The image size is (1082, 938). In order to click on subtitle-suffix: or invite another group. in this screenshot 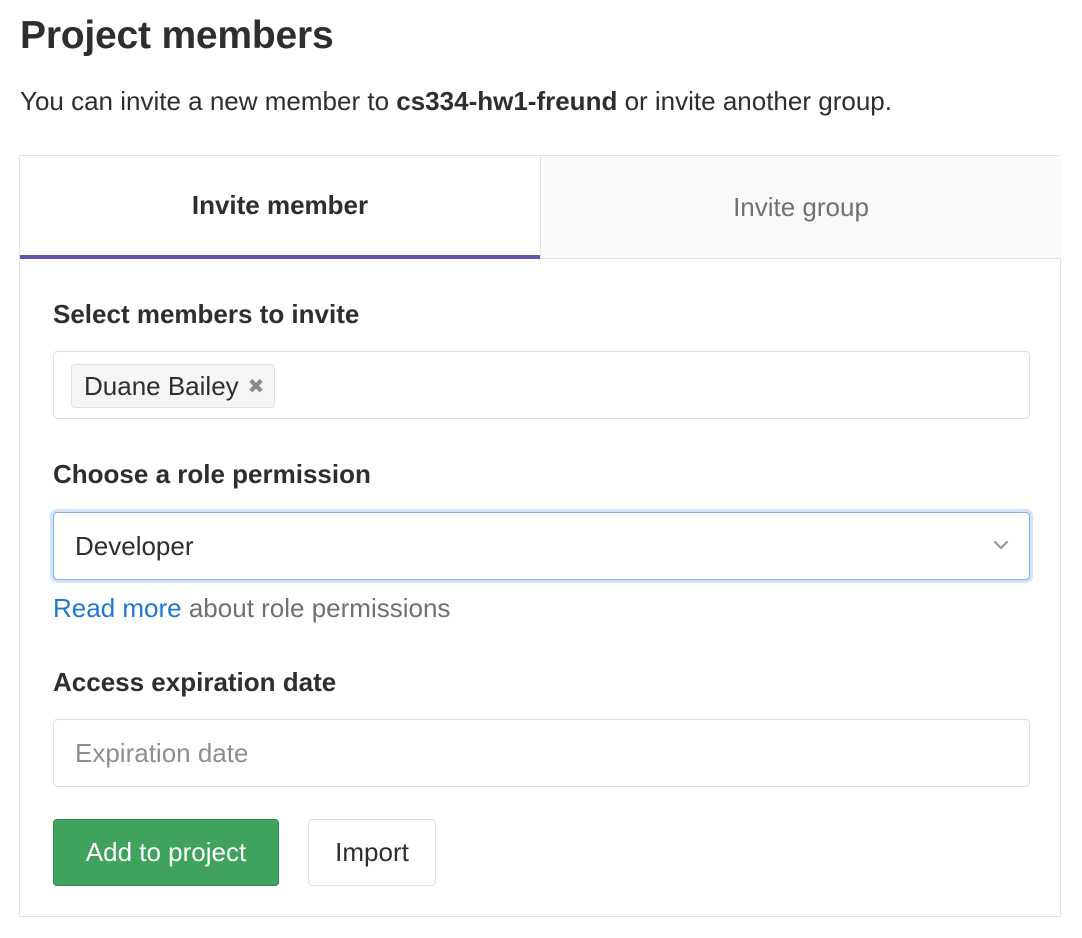, I will do `click(754, 101)`.